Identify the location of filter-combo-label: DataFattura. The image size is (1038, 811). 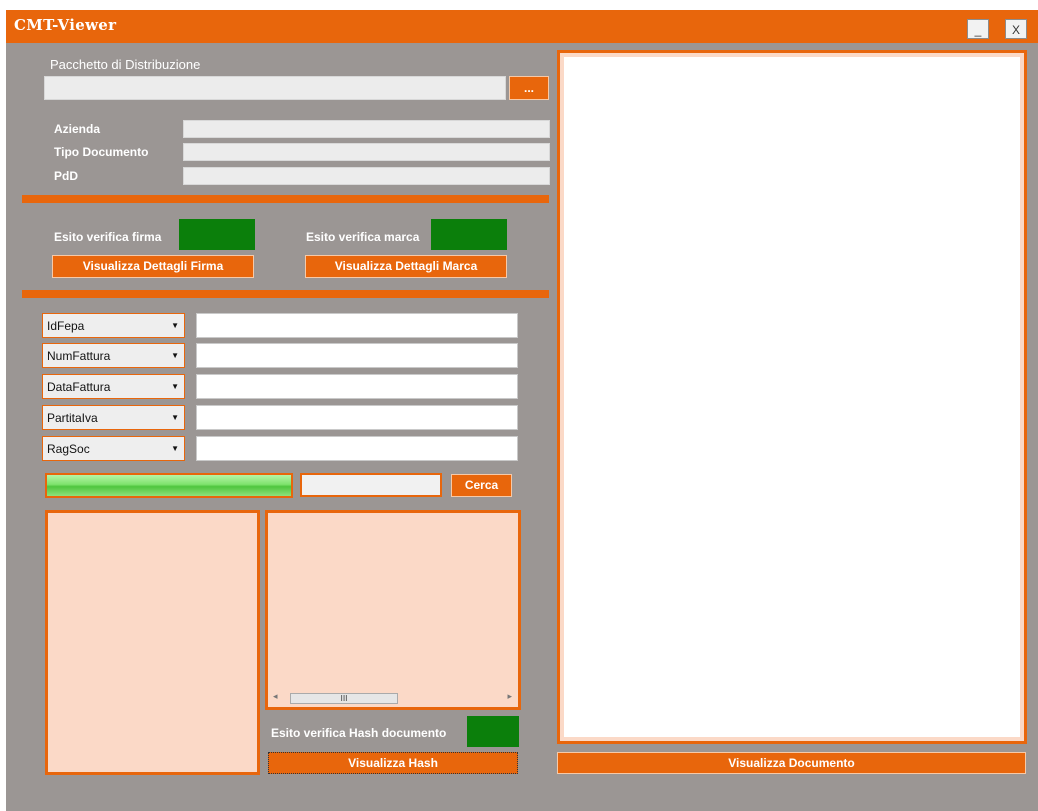
(79, 387).